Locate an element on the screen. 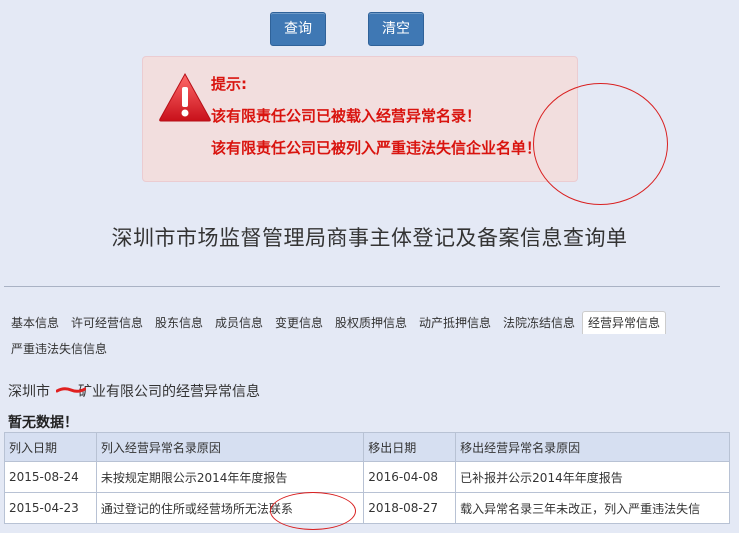  table-cell: 已补报并公示2014年年度报告 is located at coordinates (592, 477).